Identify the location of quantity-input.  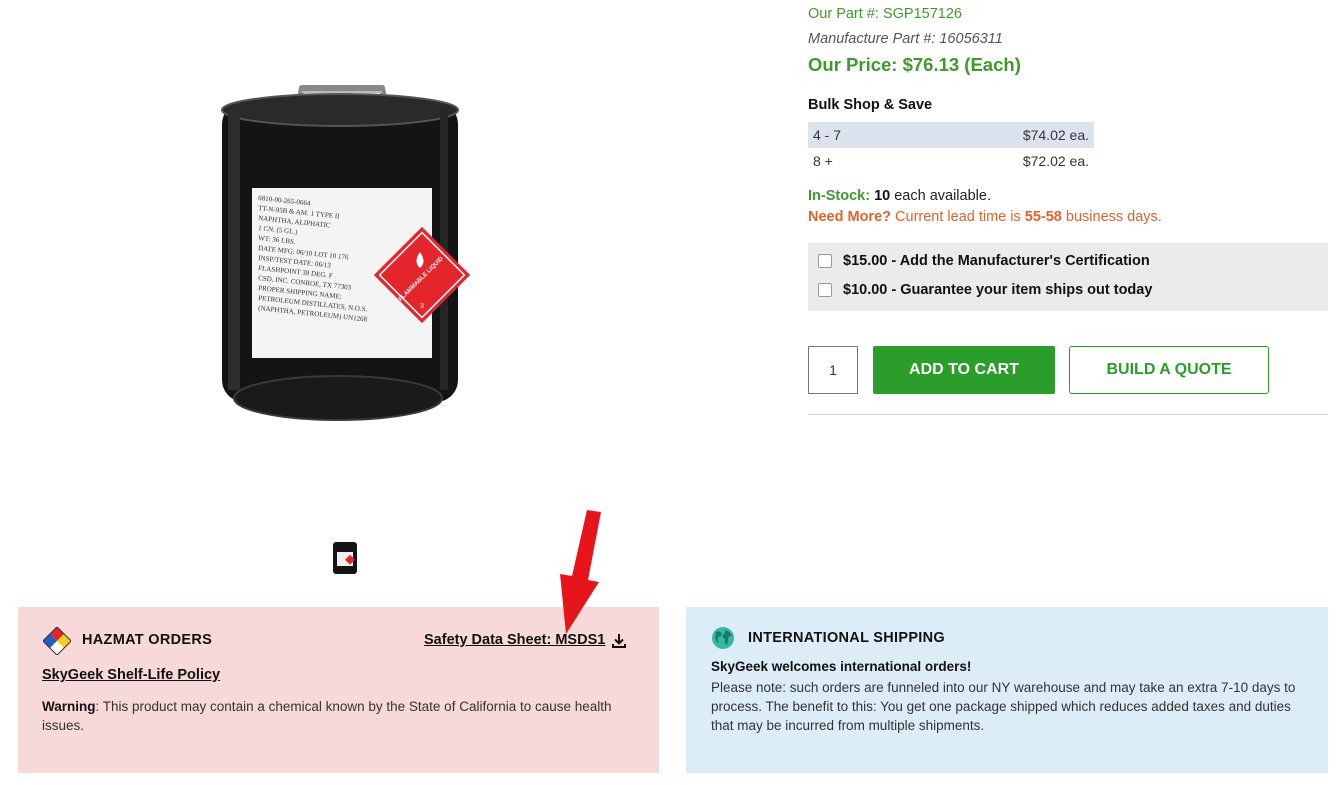
(833, 370).